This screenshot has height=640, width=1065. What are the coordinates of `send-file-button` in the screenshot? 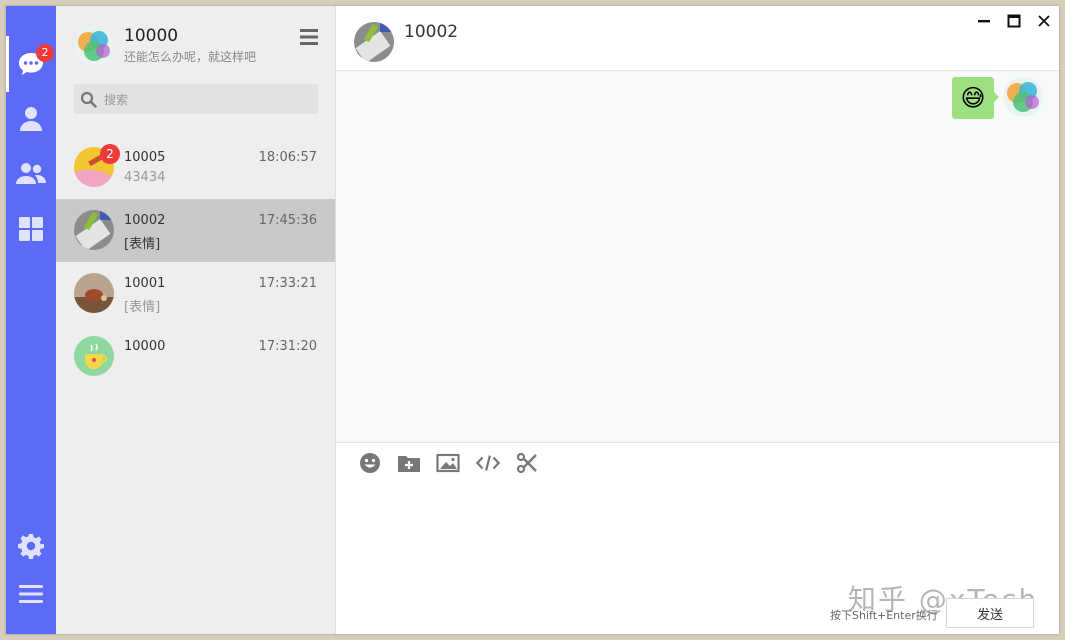 It's located at (409, 463).